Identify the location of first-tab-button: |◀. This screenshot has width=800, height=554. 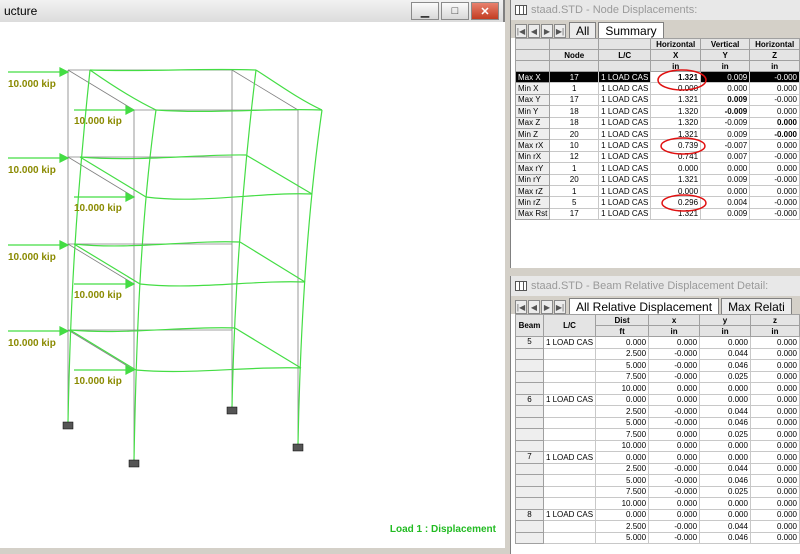
(521, 31).